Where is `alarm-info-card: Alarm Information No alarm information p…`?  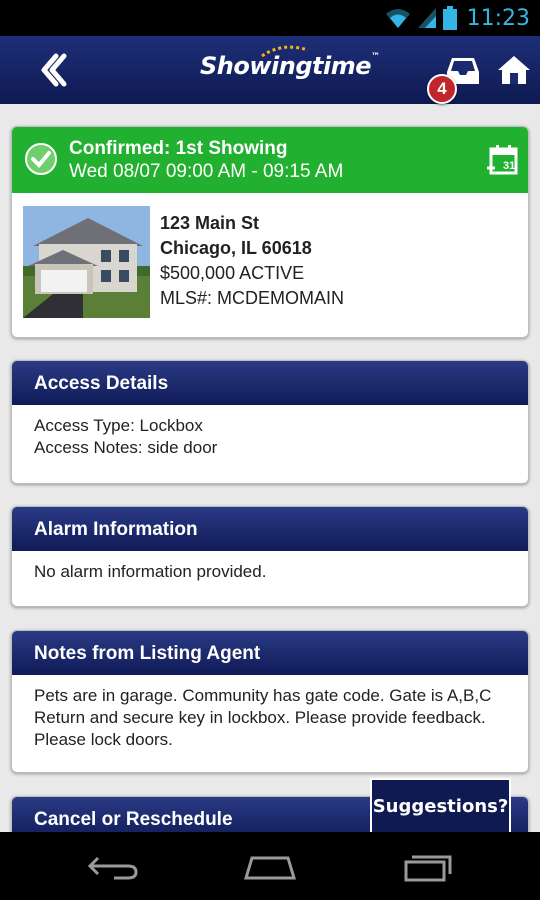
alarm-info-card: Alarm Information No alarm information p… is located at coordinates (270, 556).